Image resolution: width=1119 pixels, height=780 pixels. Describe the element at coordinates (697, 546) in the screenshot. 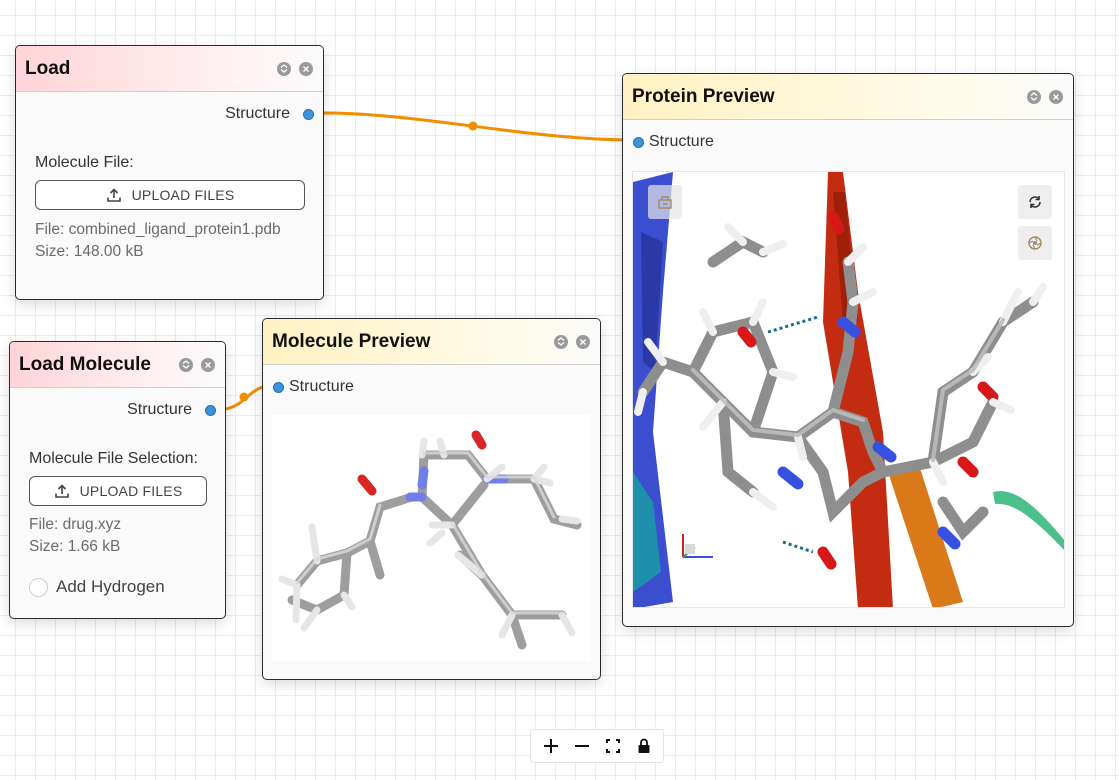

I see `axes-gizmo` at that location.